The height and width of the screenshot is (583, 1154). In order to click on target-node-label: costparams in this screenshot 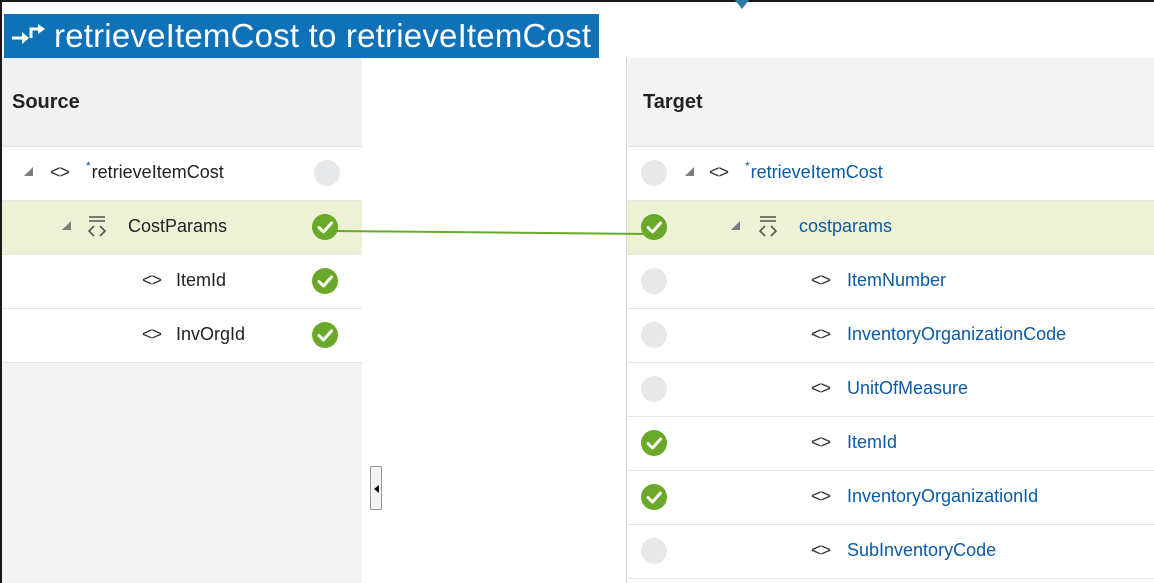, I will do `click(846, 226)`.